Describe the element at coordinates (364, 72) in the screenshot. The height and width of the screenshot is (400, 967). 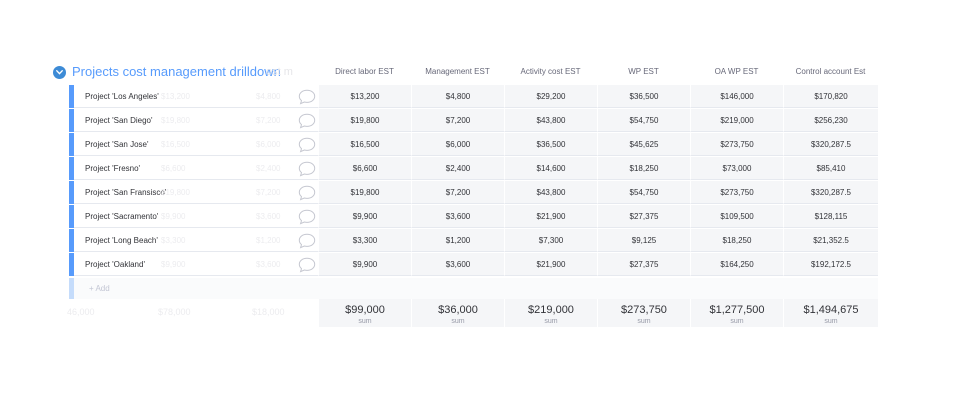
I see `column-header-direct-labor: Direct labor EST` at that location.